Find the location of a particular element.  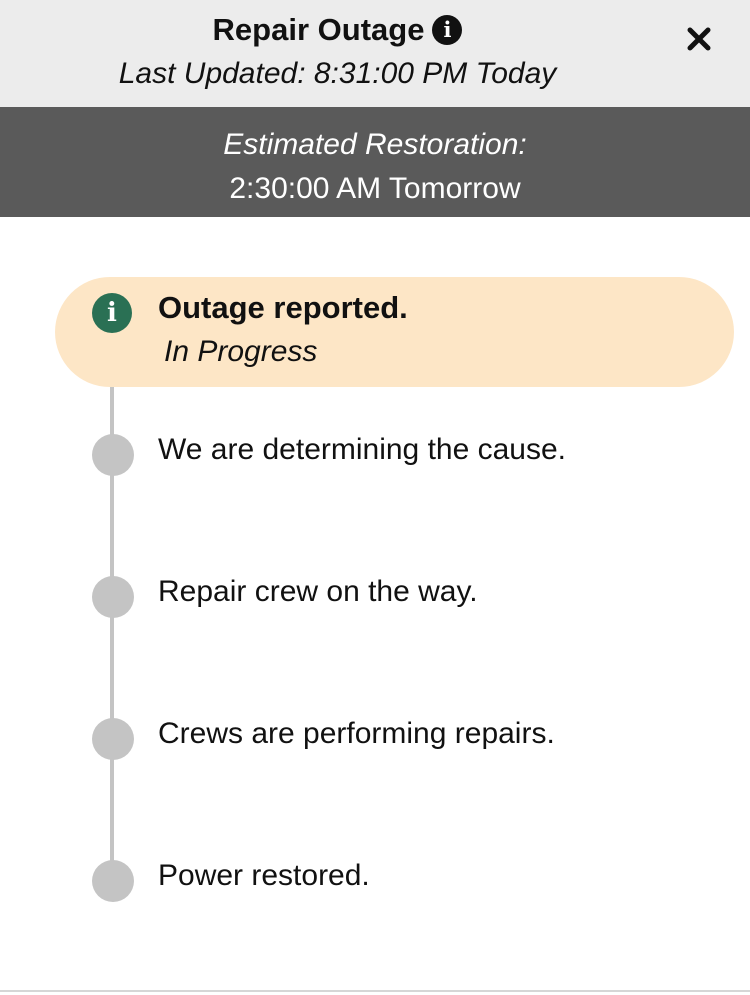

step-label: We are determining the cause. is located at coordinates (362, 449).